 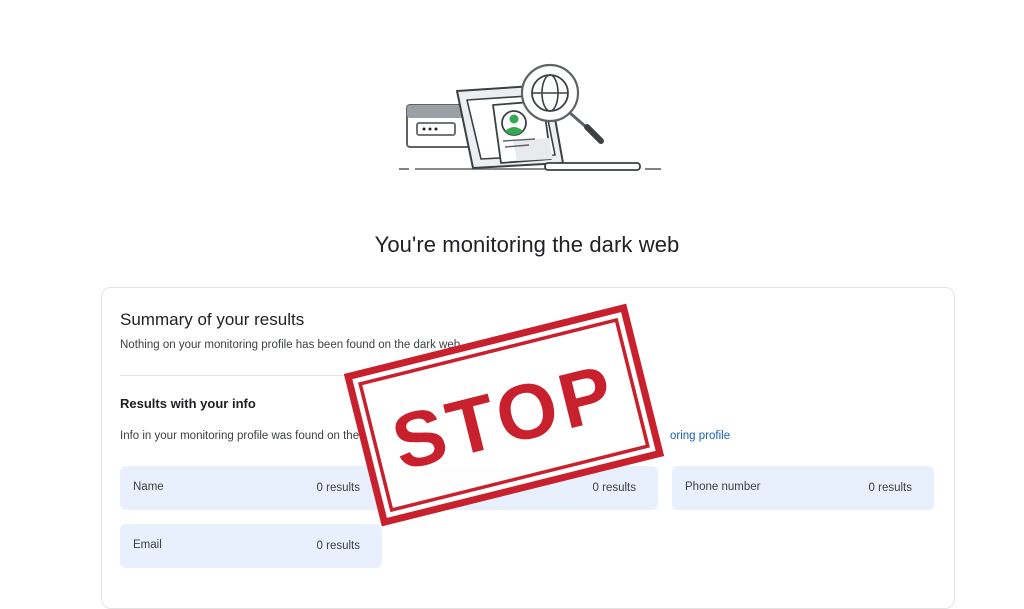 I want to click on result-tile-phone-number: Phone number 0 results, so click(x=803, y=488).